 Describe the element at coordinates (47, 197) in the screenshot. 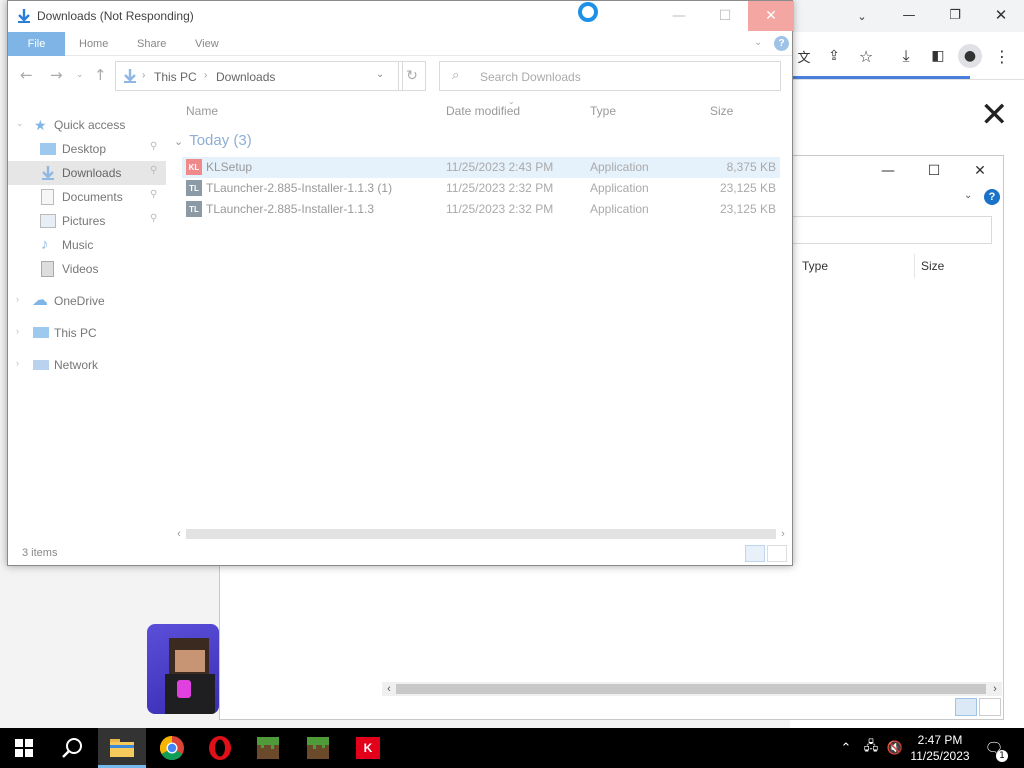

I see `documents-icon` at that location.